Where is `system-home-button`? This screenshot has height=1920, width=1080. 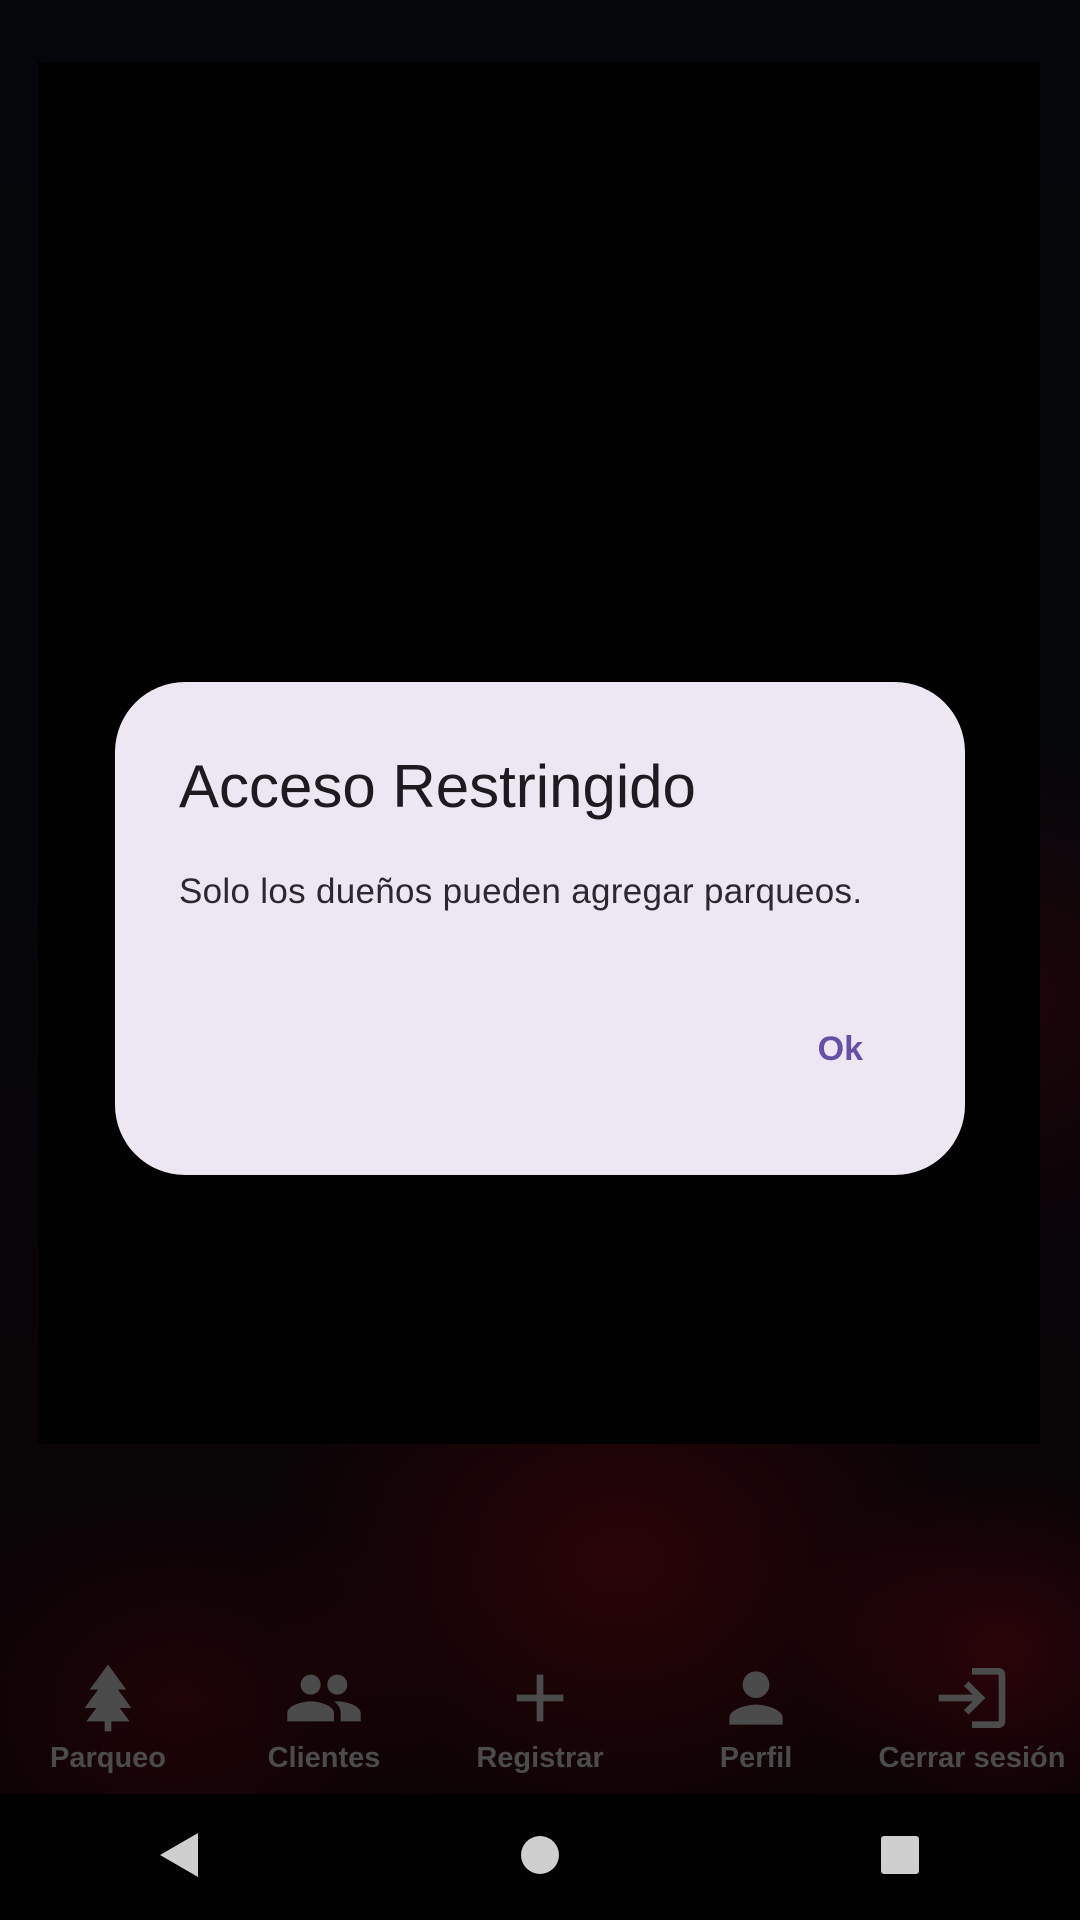
system-home-button is located at coordinates (540, 1857).